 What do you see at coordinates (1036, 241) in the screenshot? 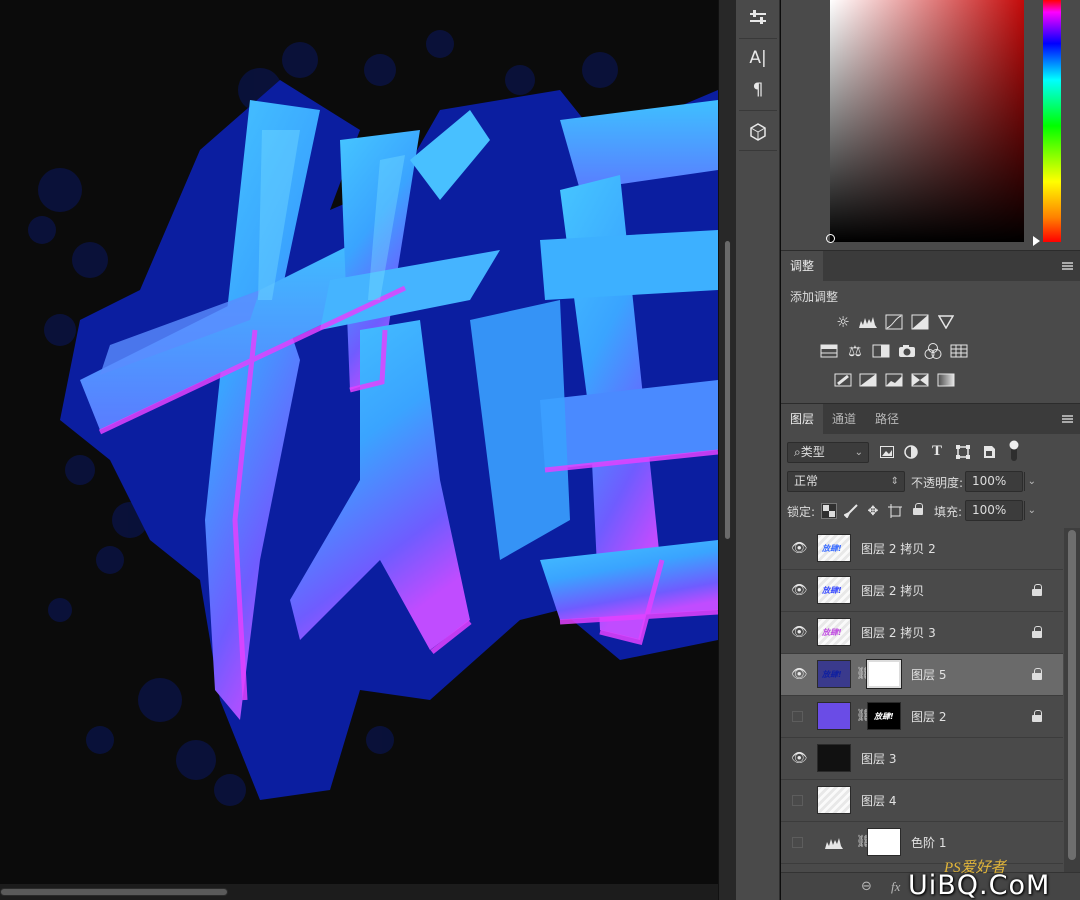
I see `hue-slider-arrow` at bounding box center [1036, 241].